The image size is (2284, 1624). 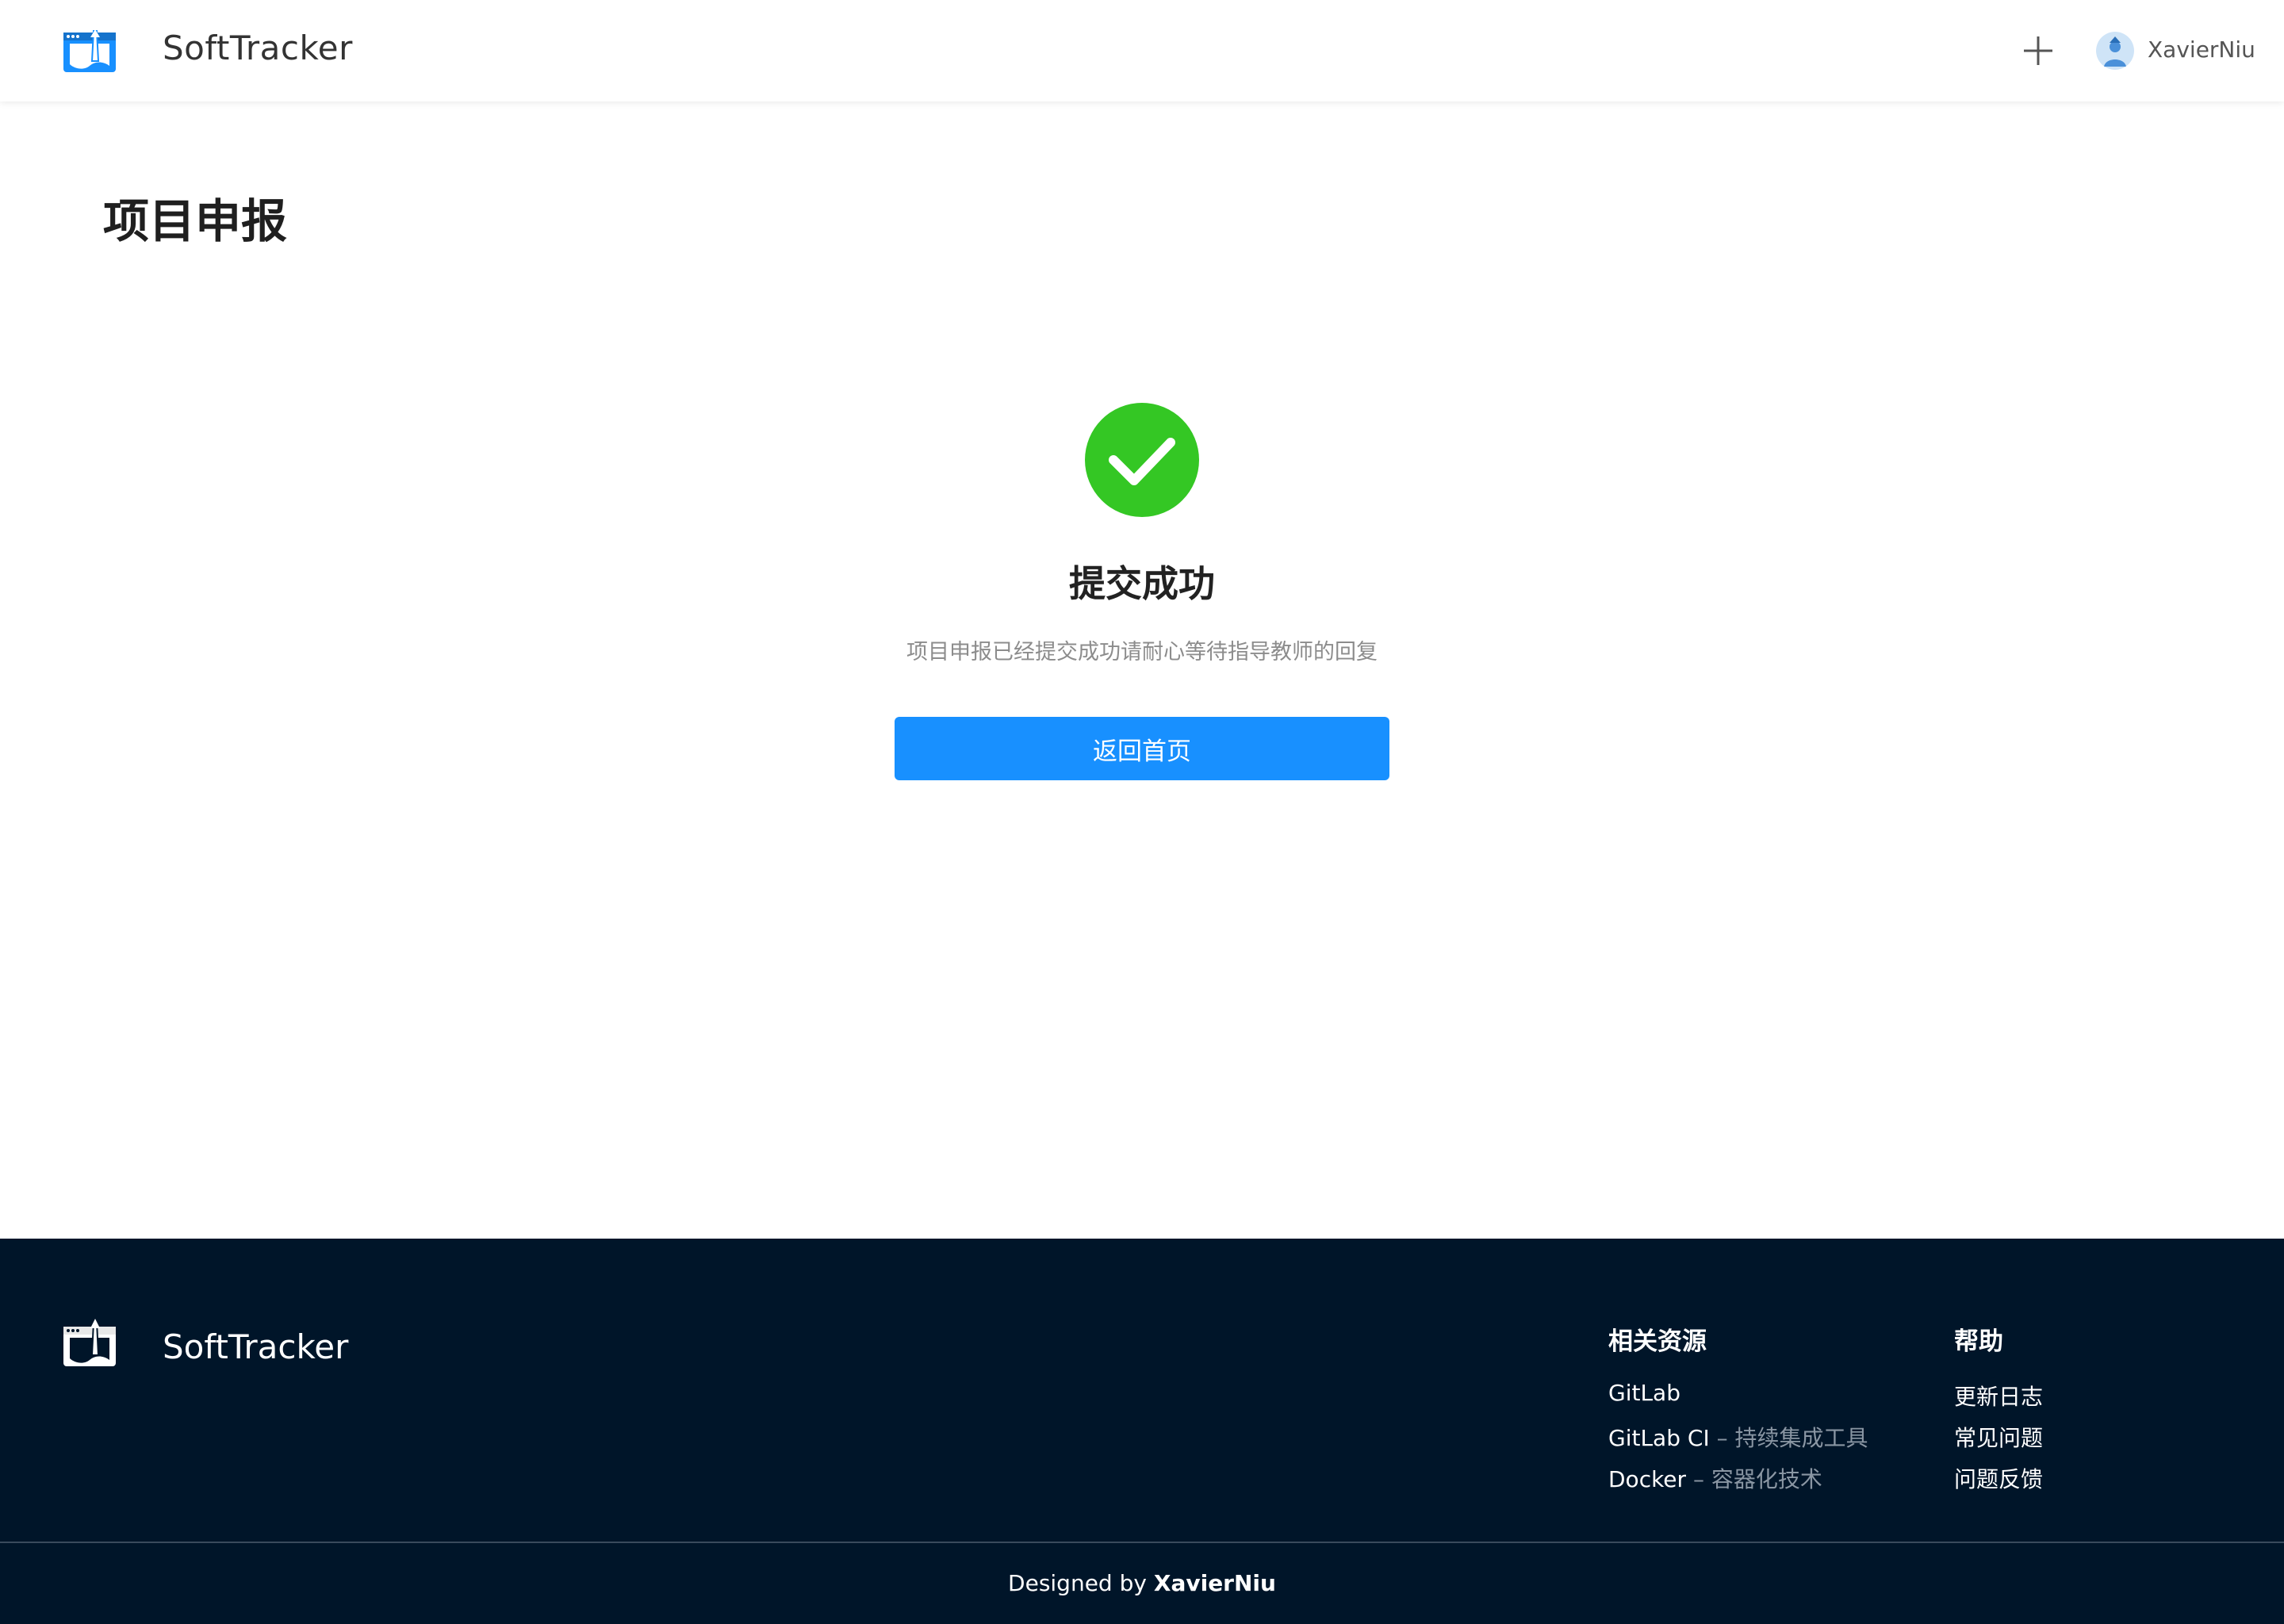 I want to click on plus-icon, so click(x=2038, y=50).